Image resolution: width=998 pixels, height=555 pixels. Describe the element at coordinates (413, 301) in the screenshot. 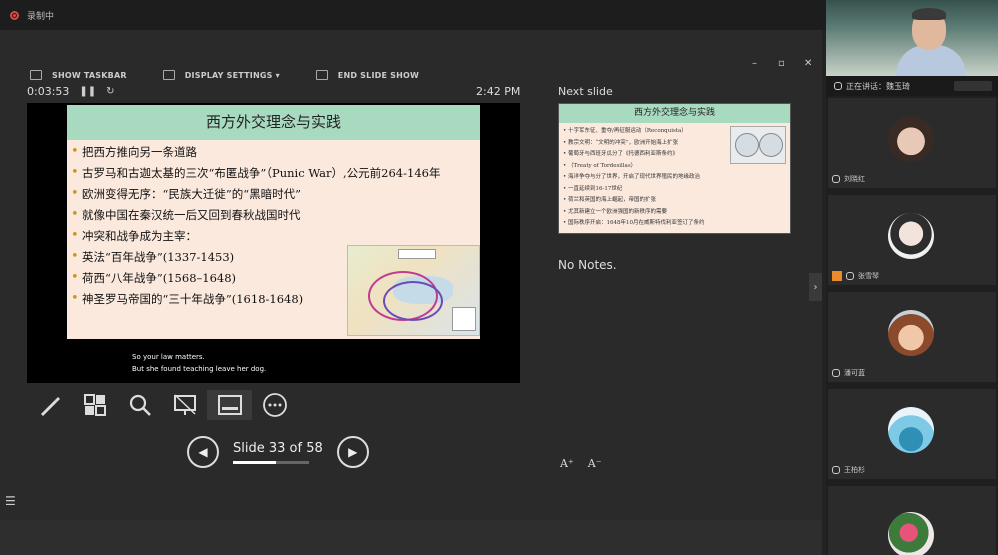

I see `map-route` at that location.